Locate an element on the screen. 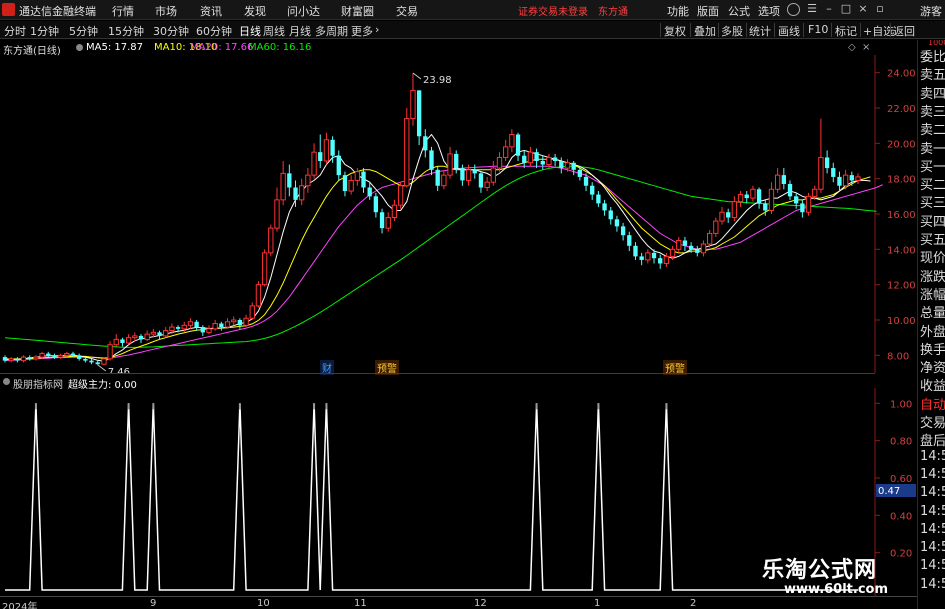  side-item: 盘后 is located at coordinates (932, 439).